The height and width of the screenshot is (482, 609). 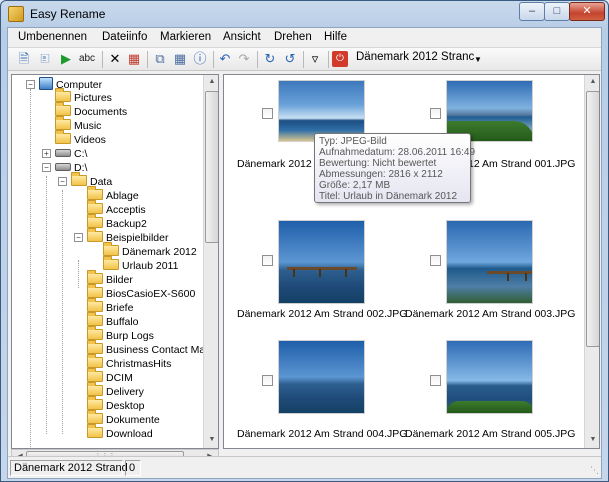 I want to click on thumbnail-item: Dänemark 2012 Am Strand 003.JPG, so click(x=487, y=275).